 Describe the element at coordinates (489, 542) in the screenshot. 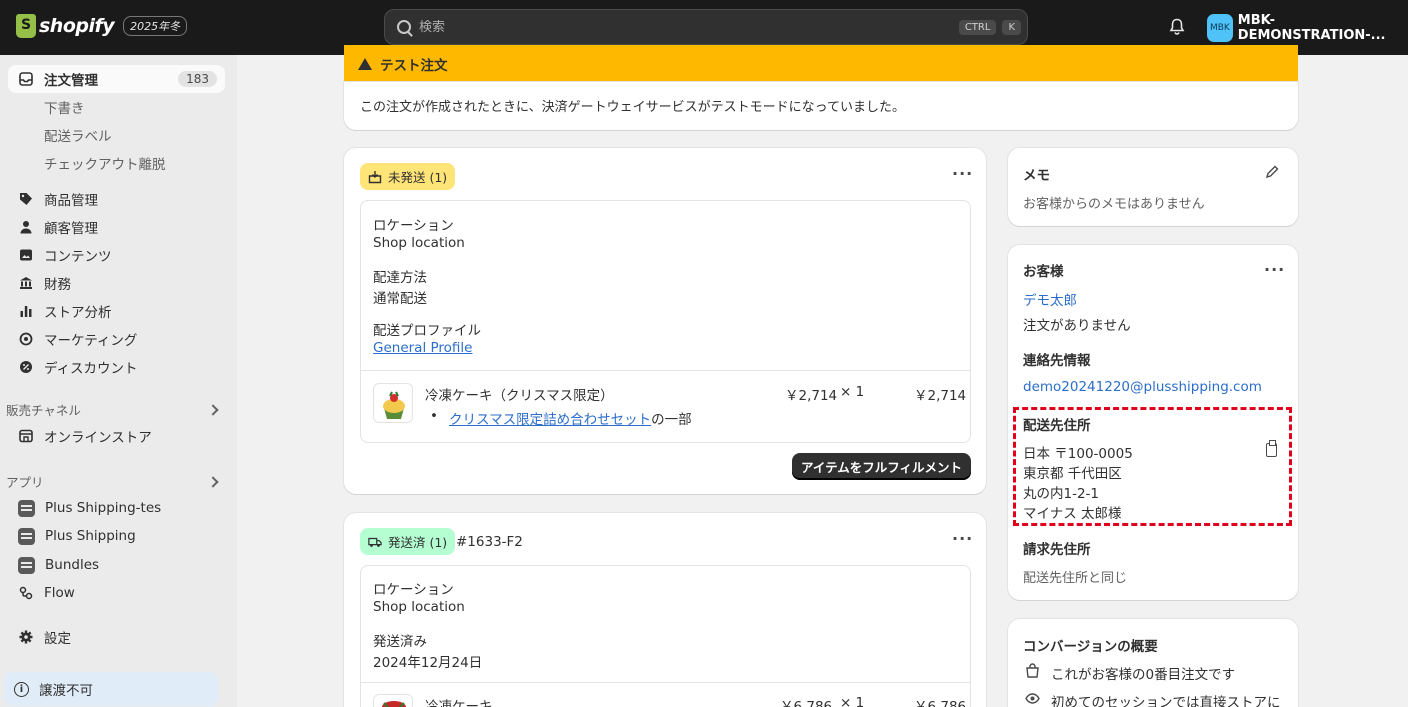

I see `fulfillment-order-ref: #1633-F2` at that location.